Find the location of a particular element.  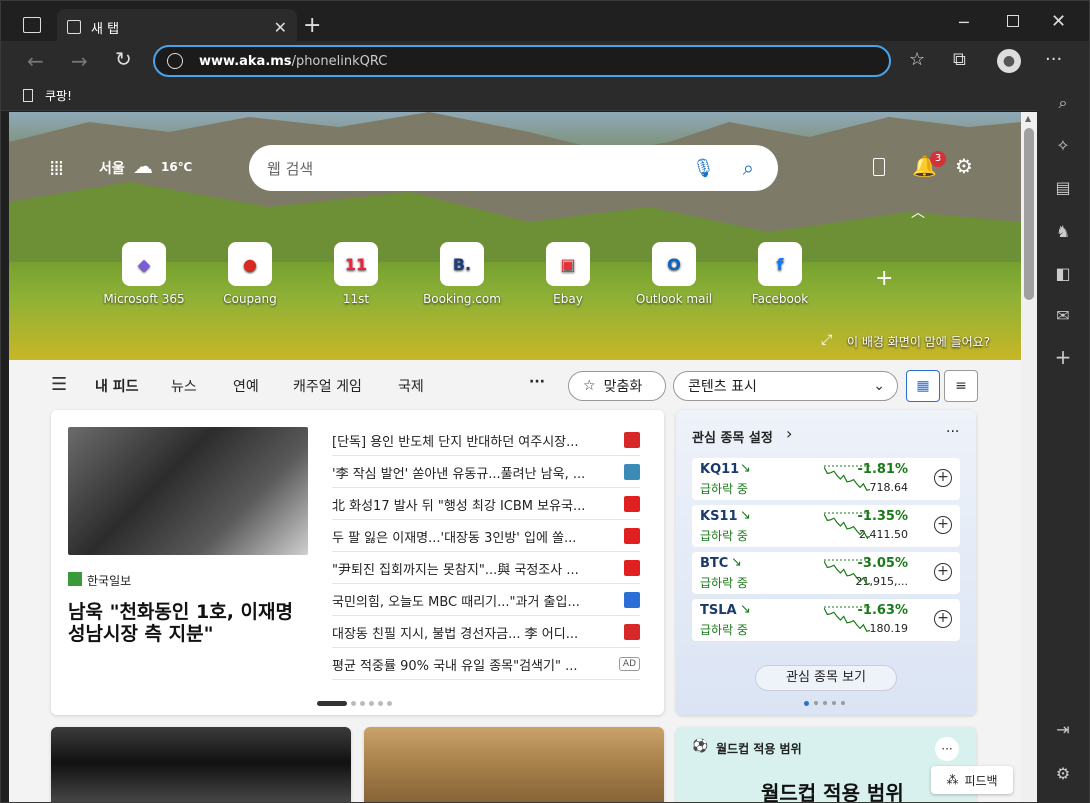

weather-city: 서울 is located at coordinates (112, 168).